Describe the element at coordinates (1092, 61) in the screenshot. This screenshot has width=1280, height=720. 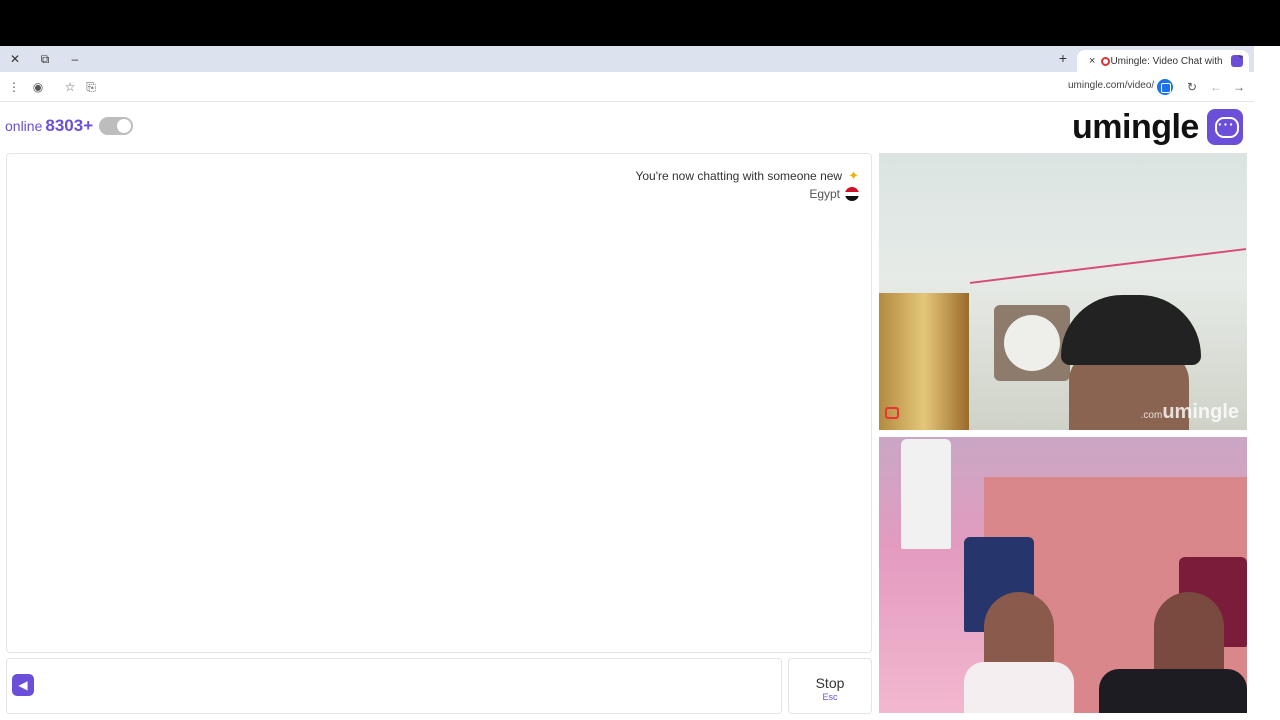
I see `tab-close-button: ×` at that location.